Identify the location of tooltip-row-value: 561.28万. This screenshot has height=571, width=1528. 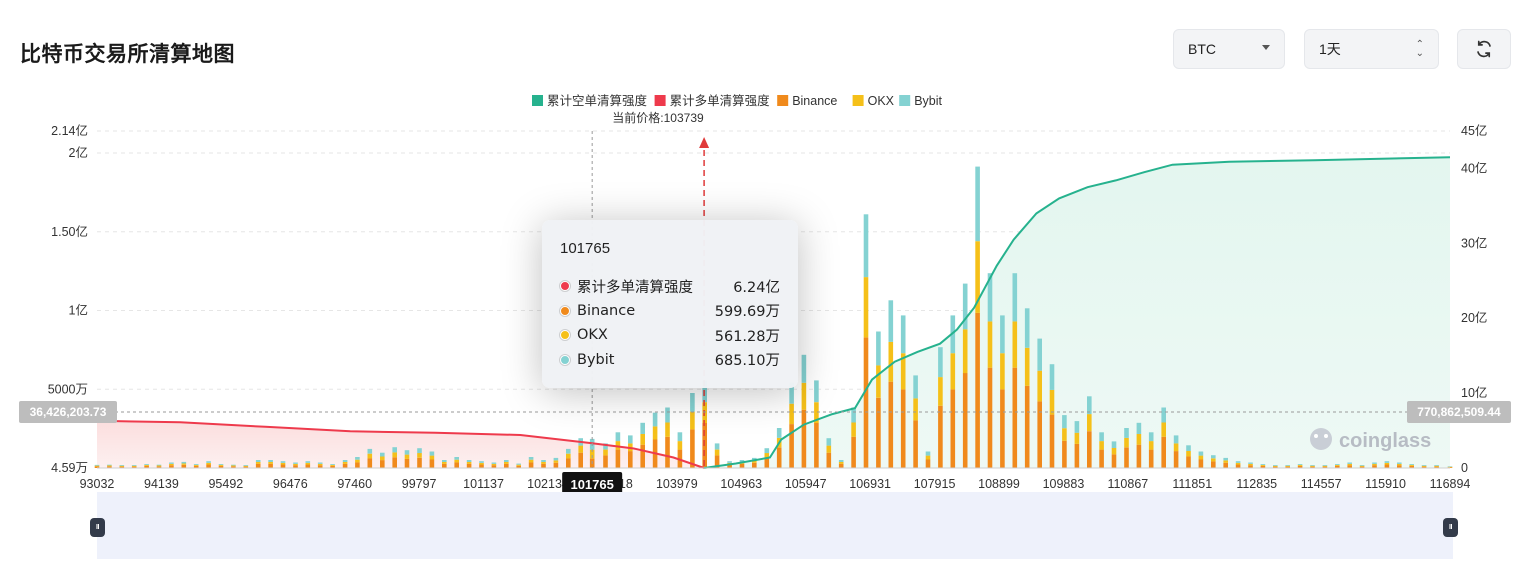
(747, 336).